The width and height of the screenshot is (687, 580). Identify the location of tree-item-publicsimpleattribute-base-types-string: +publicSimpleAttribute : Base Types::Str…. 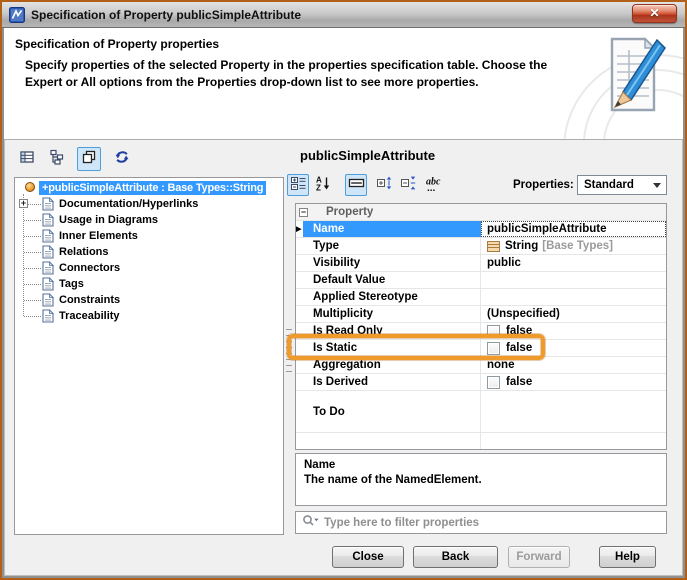
(149, 188).